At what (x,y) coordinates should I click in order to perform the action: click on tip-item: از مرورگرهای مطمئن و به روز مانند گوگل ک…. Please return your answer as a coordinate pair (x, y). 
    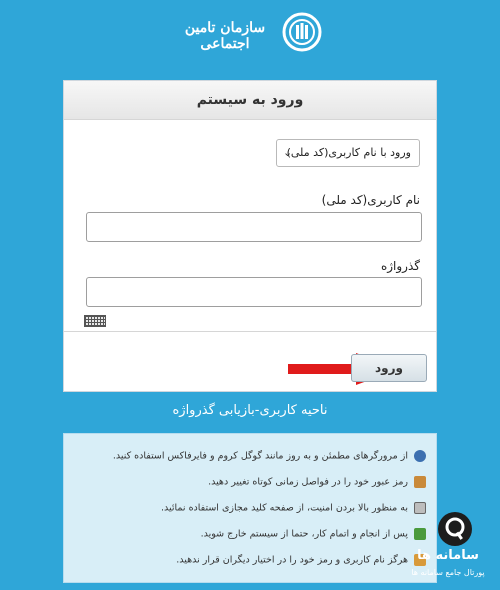
    Looking at the image, I should click on (256, 456).